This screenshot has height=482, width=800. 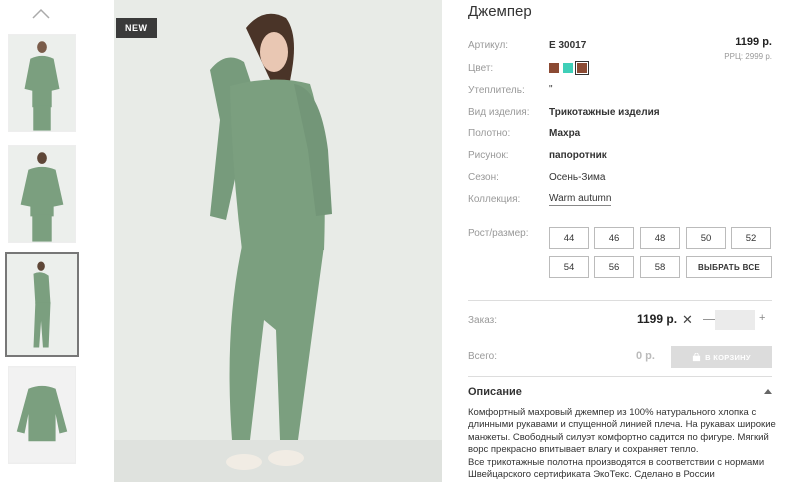 I want to click on size-button-44: 44, so click(x=569, y=238).